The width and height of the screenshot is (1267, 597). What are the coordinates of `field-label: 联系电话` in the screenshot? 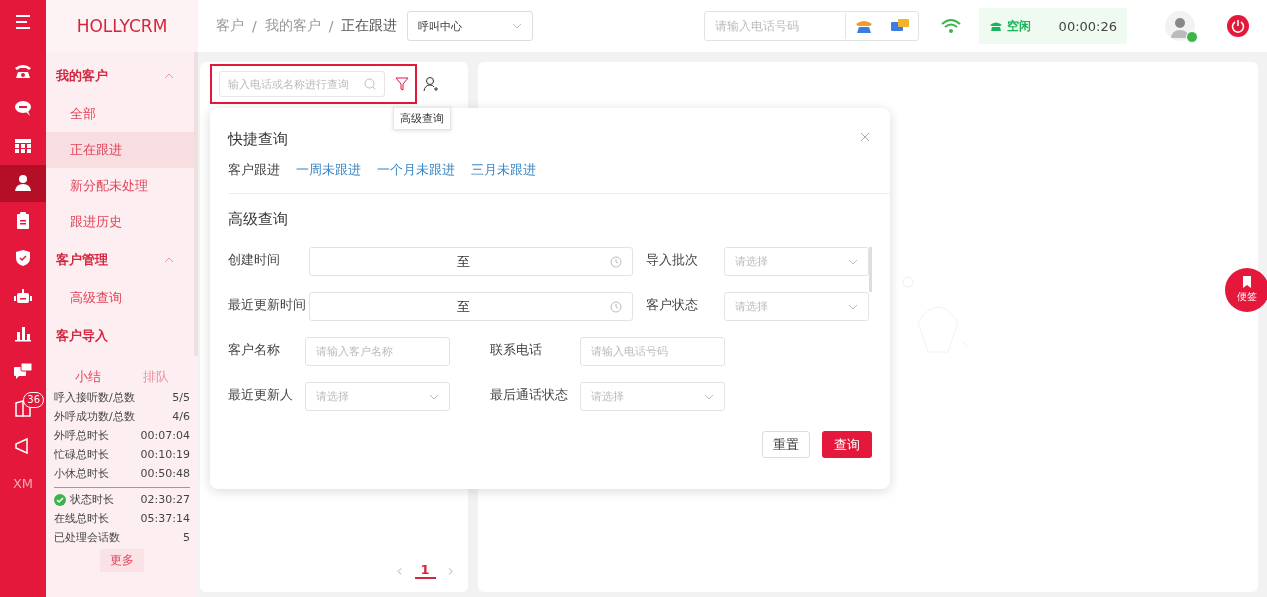 It's located at (516, 350).